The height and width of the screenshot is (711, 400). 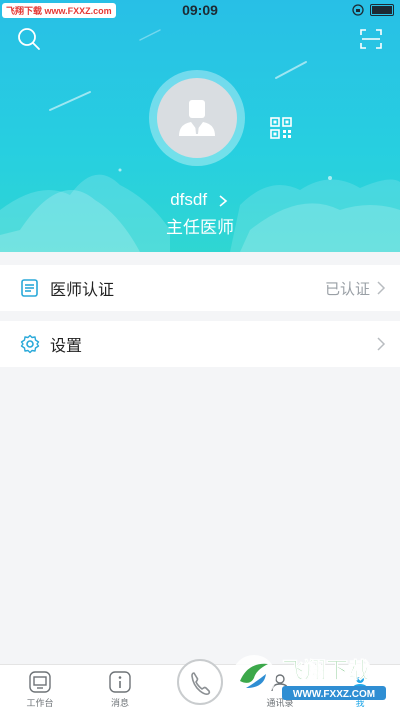 I want to click on tab-workbench: 工作台, so click(x=40, y=688).